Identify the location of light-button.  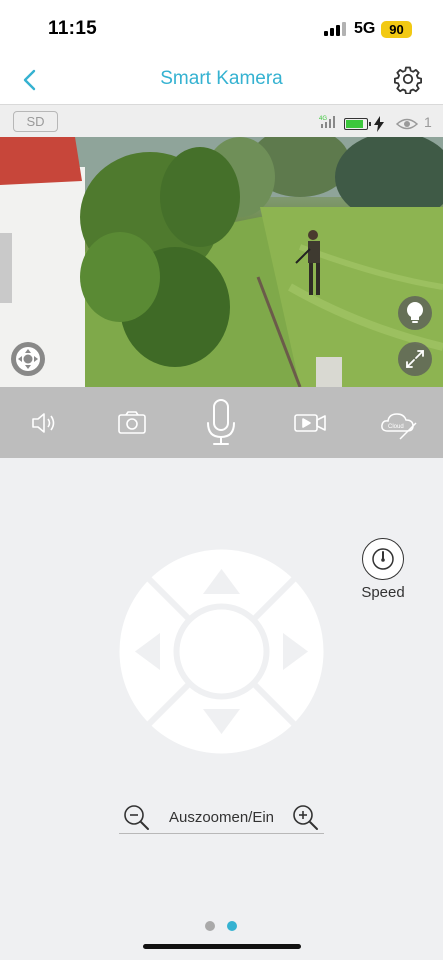
(415, 313).